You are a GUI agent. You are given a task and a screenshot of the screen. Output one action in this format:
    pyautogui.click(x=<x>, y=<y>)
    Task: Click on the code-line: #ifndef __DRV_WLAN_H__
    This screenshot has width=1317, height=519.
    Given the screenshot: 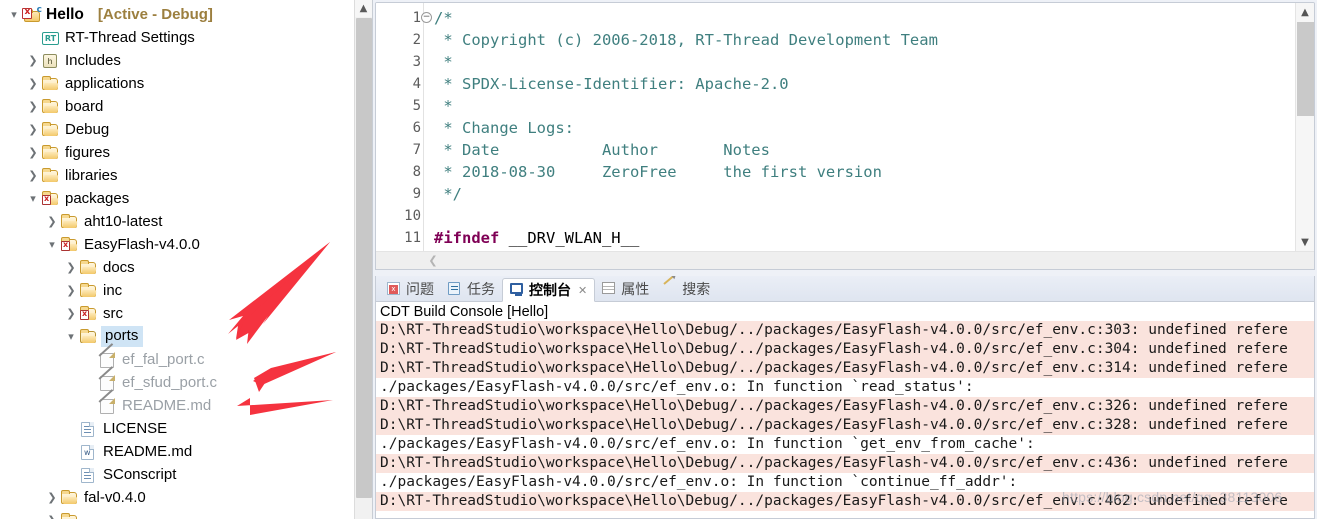 What is the action you would take?
    pyautogui.click(x=864, y=238)
    